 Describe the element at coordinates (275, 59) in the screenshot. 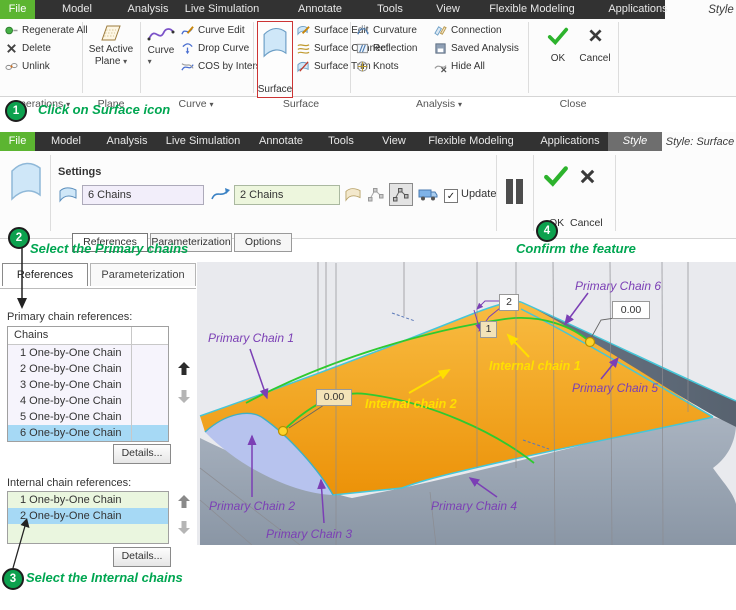

I see `surface-button: Surface` at that location.